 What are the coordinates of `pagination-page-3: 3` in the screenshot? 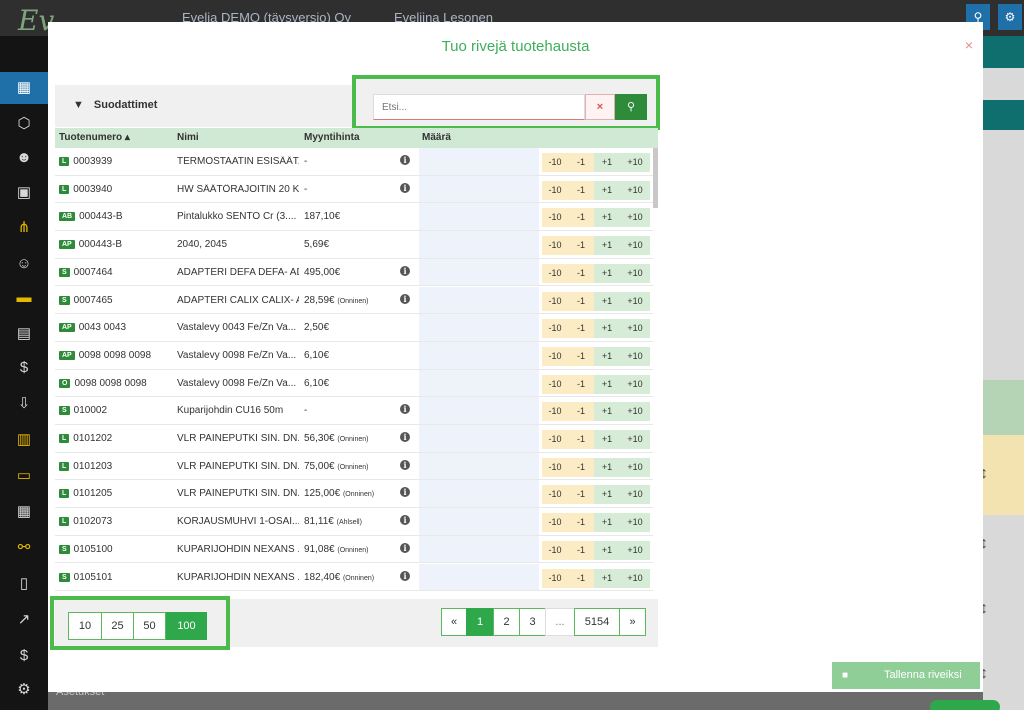 It's located at (532, 622).